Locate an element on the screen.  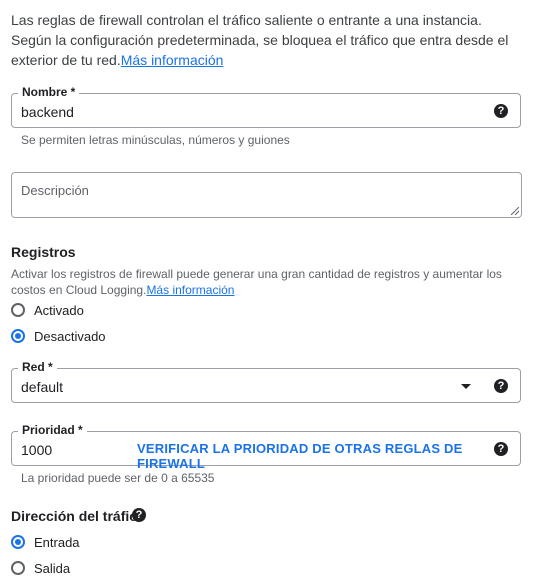
priority-helper-text: La prioridad puede ser de 0 a 65535 is located at coordinates (118, 478).